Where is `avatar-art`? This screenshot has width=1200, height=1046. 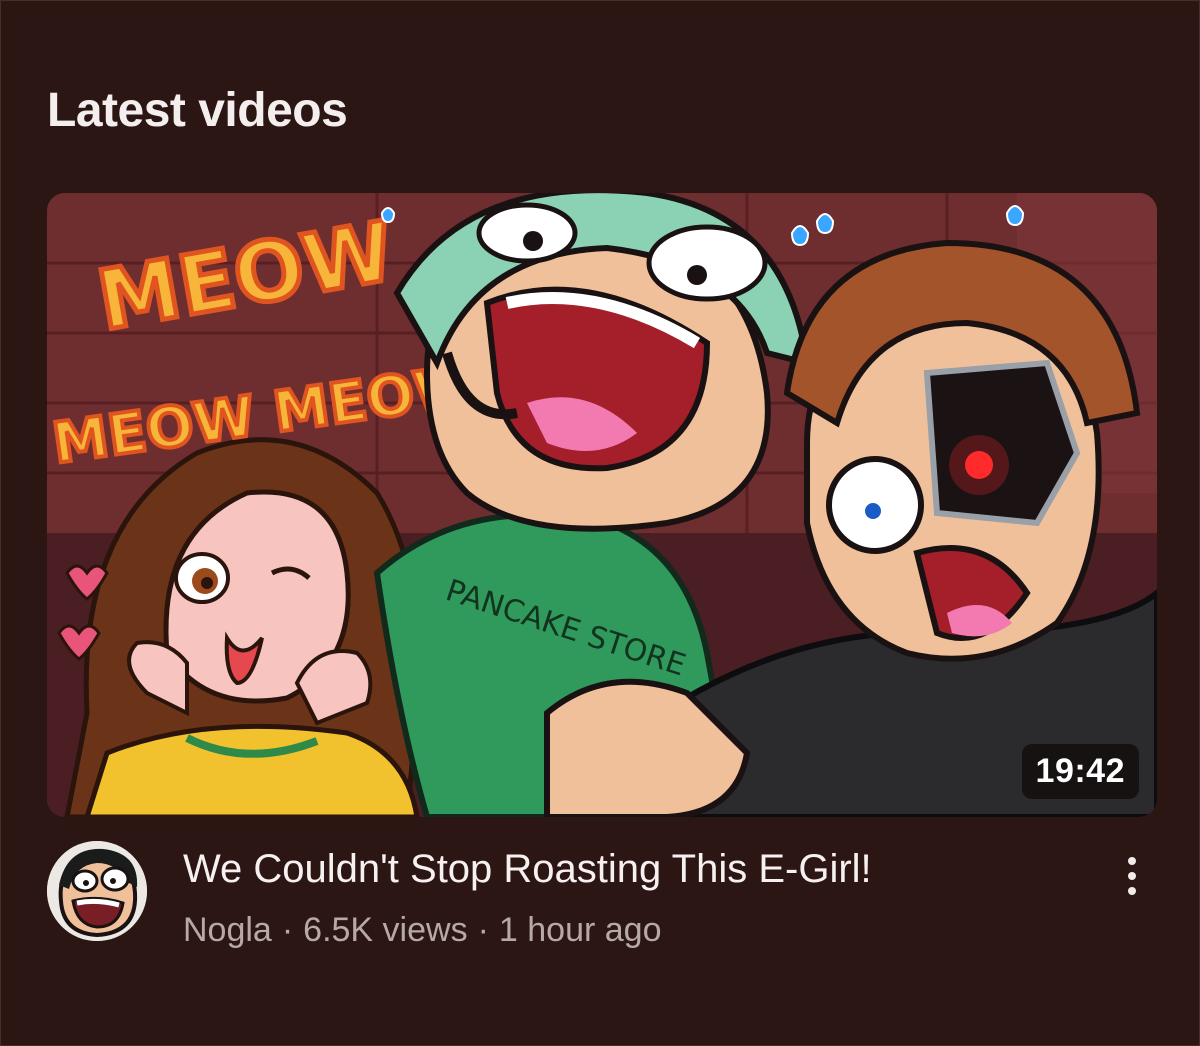
avatar-art is located at coordinates (97, 891).